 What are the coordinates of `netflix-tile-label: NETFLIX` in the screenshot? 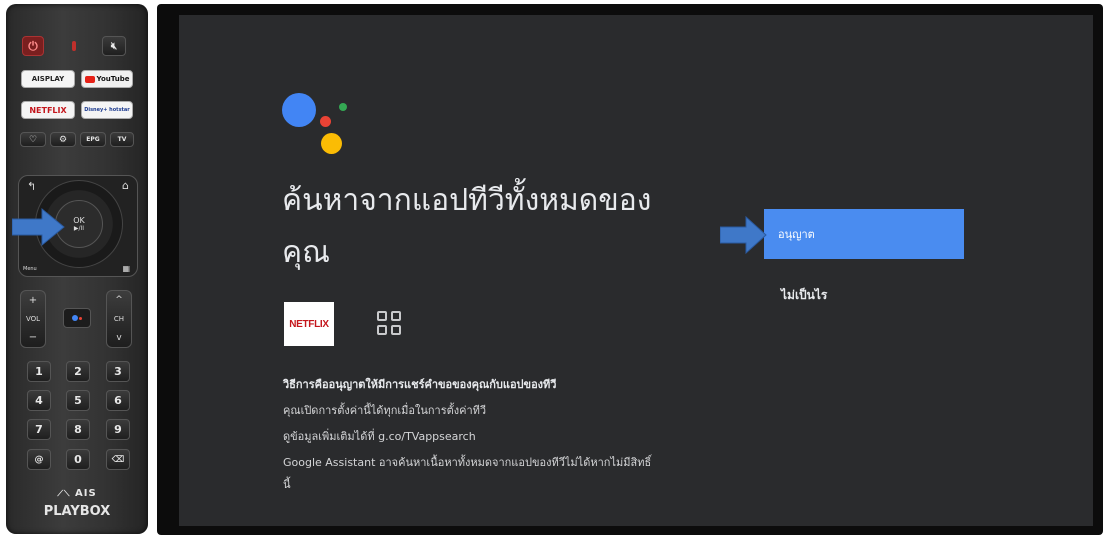 It's located at (309, 324).